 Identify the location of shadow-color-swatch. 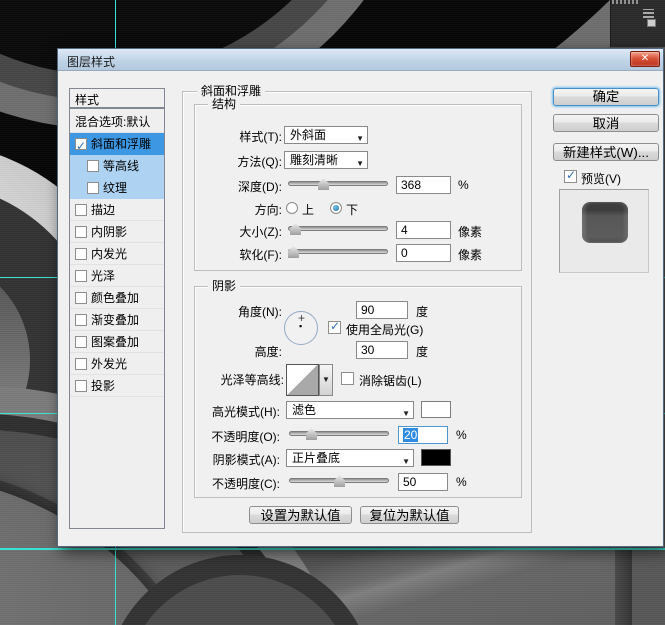
(436, 457).